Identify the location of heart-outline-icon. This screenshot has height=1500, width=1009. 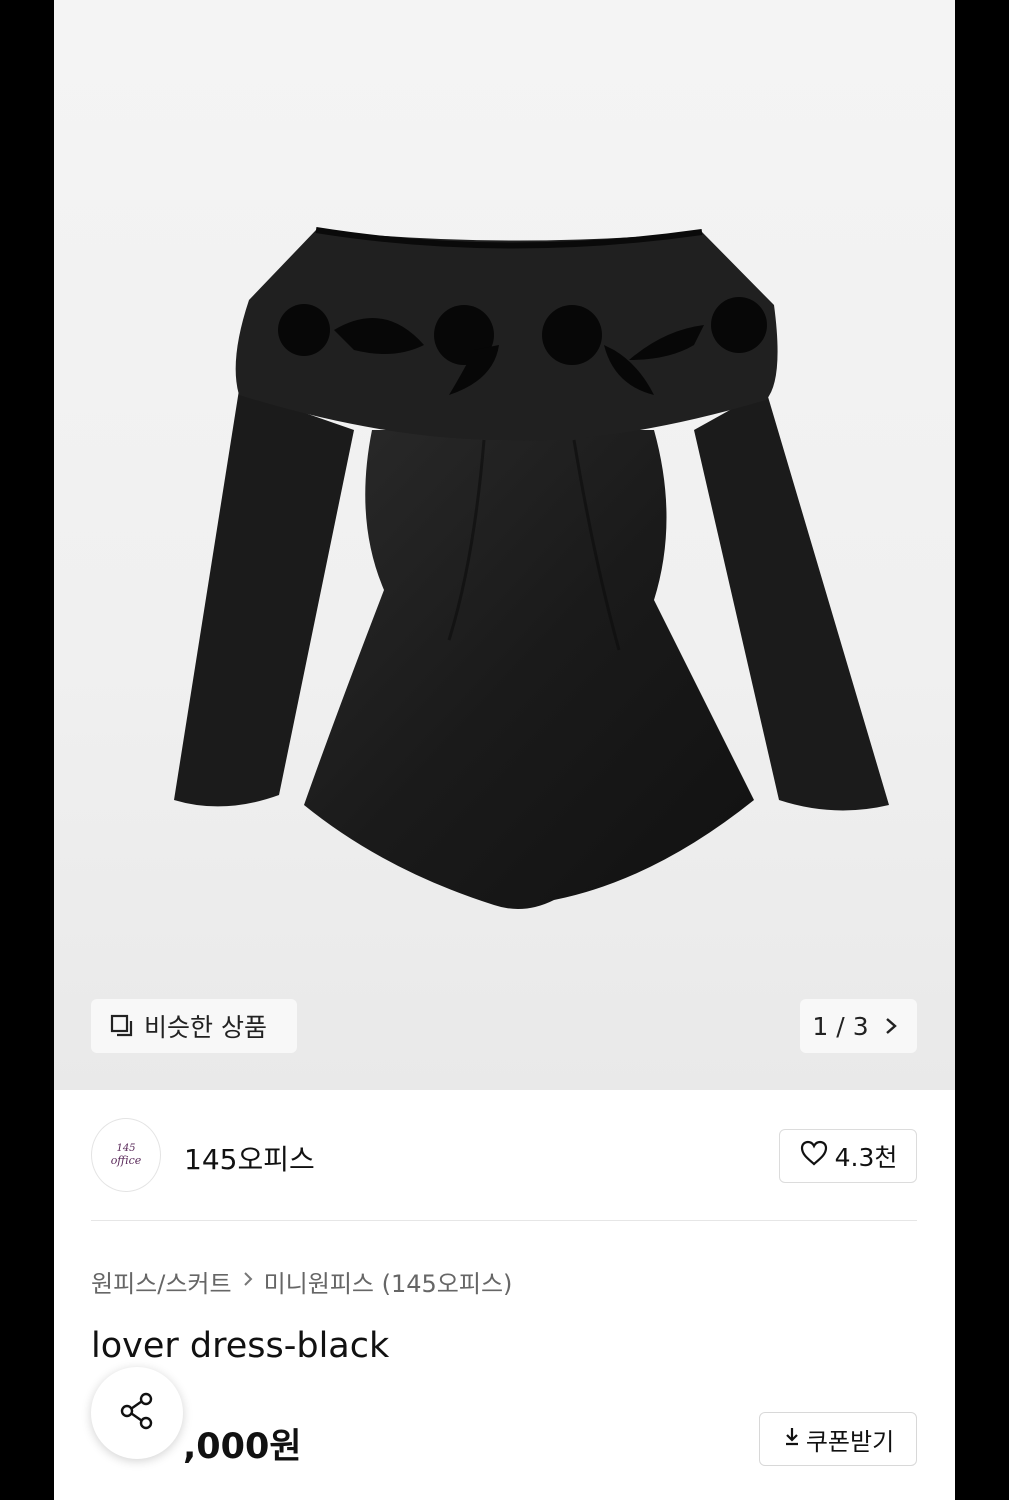
(814, 1156).